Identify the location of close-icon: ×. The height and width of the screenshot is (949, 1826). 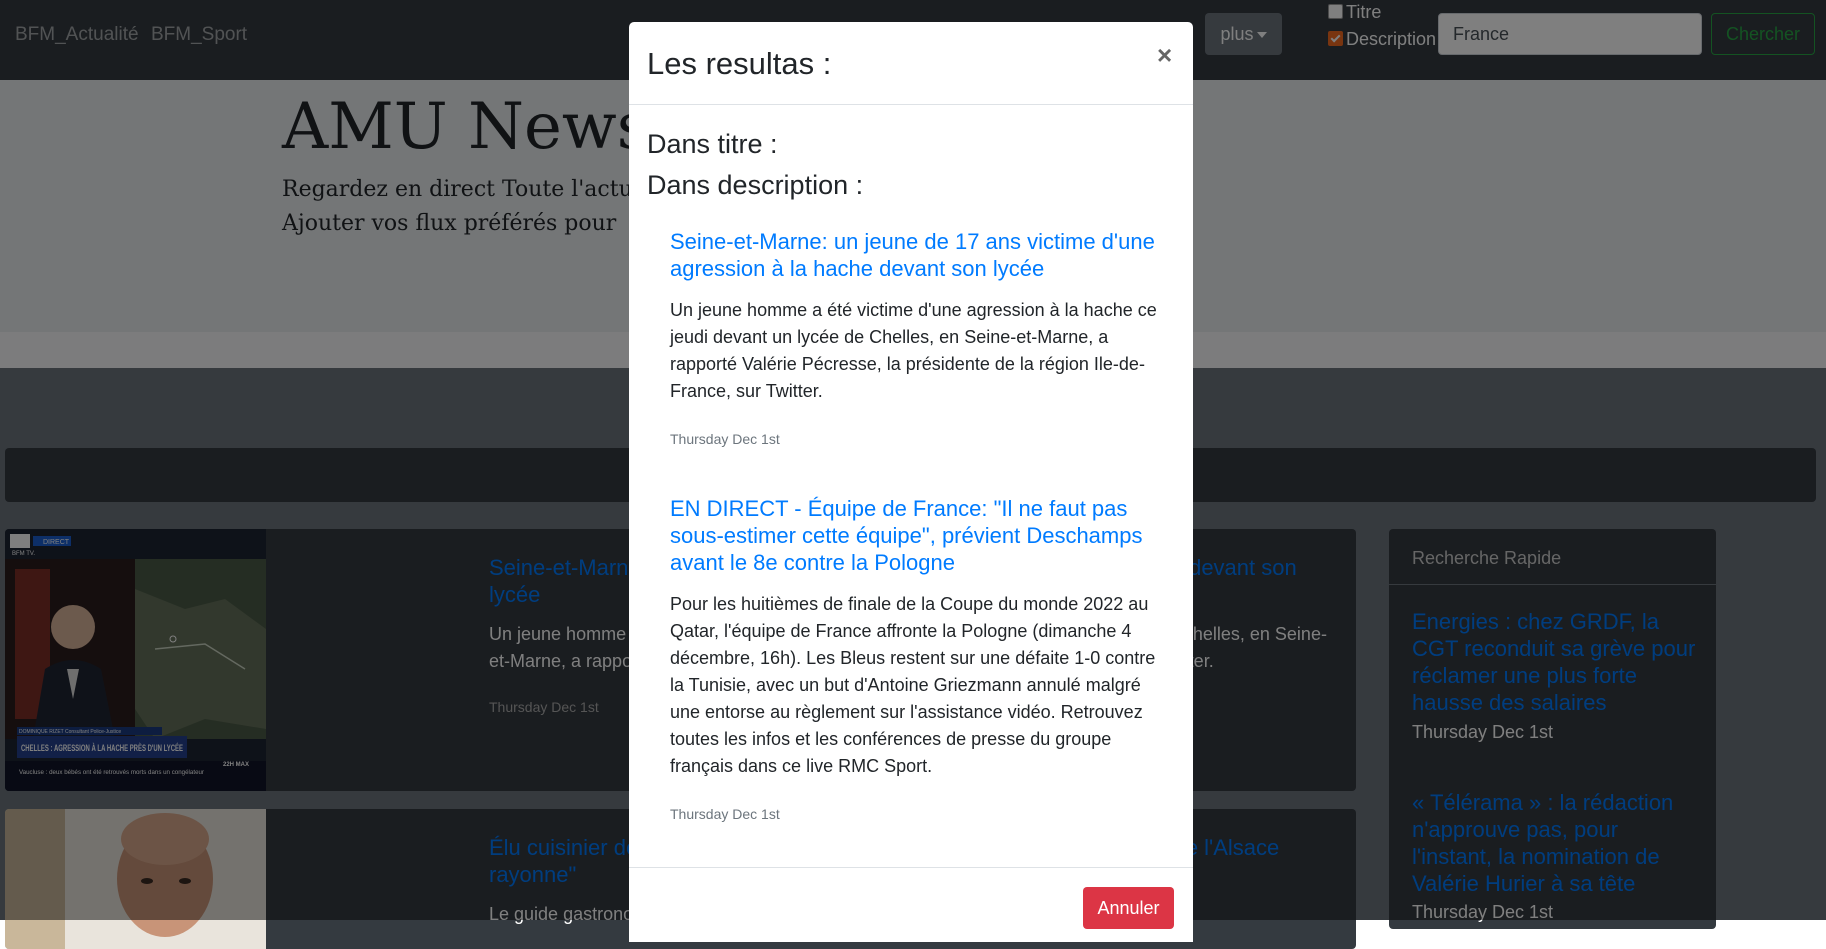
(1164, 55).